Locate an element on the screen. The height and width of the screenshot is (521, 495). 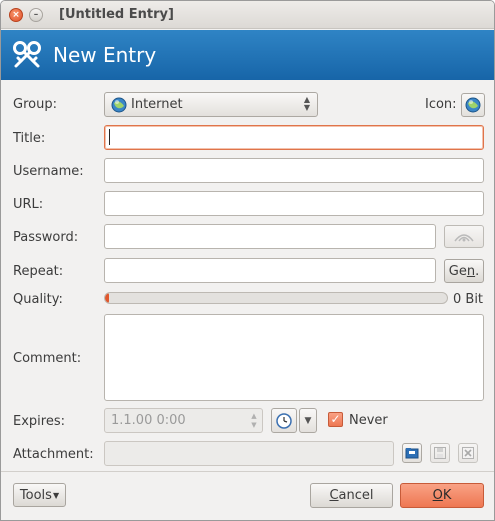
quality-label: Quality: is located at coordinates (38, 299).